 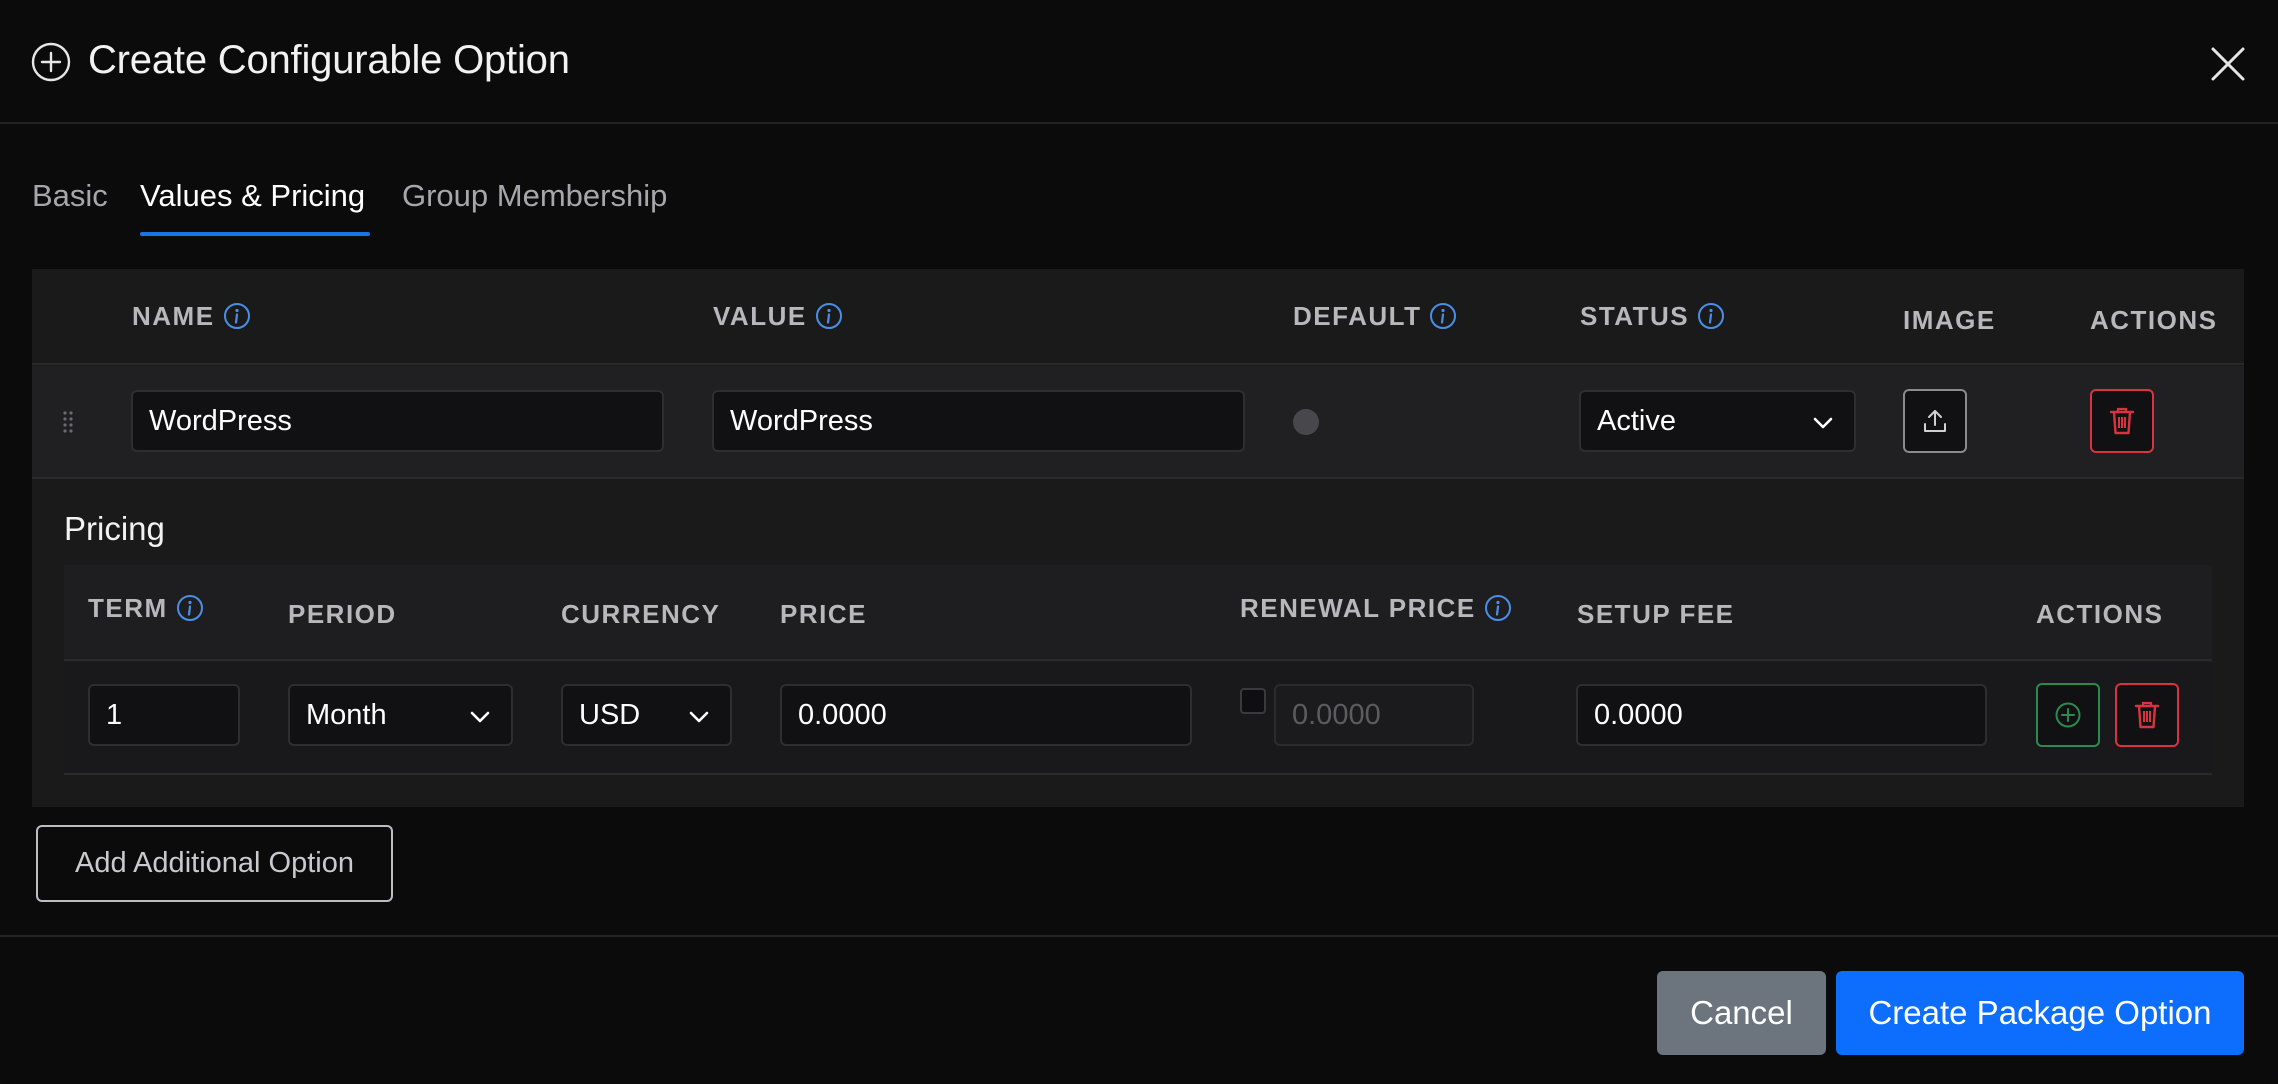 I want to click on add-pricing-row-button, so click(x=2068, y=715).